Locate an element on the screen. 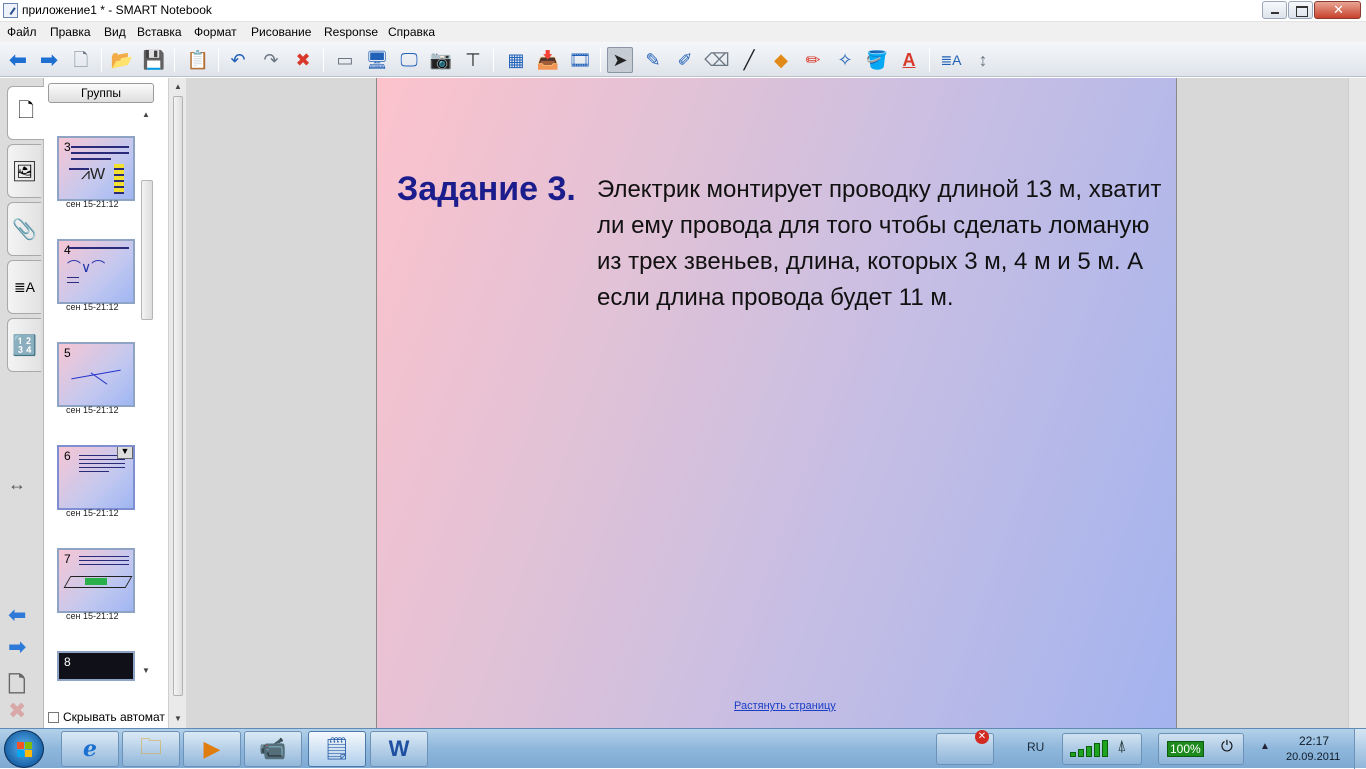 This screenshot has height=769, width=1366. undo-icon: ↶ is located at coordinates (238, 60).